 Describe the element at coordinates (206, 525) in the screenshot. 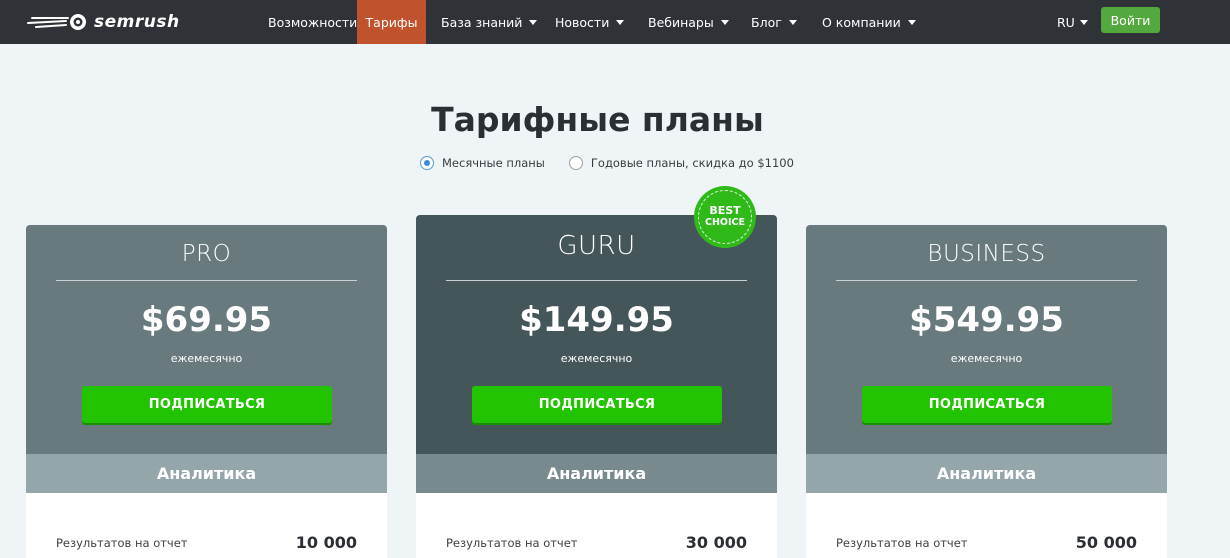

I see `plan-features: Результатов на отчет 10 000` at that location.